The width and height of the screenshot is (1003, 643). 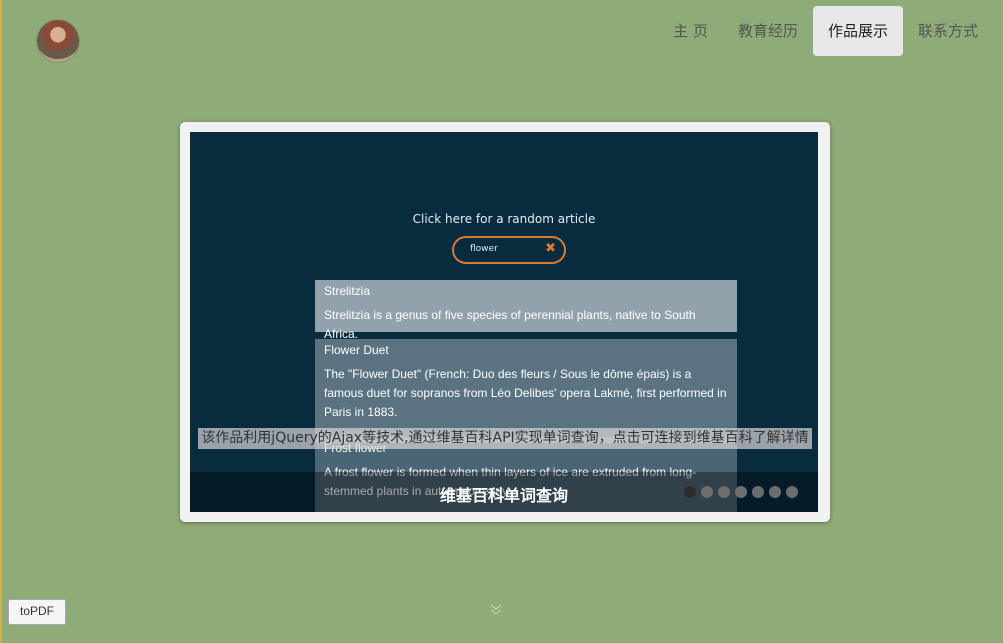 I want to click on top-nav: 主 页 教育经历 作品展示 联系方式, so click(x=825, y=31).